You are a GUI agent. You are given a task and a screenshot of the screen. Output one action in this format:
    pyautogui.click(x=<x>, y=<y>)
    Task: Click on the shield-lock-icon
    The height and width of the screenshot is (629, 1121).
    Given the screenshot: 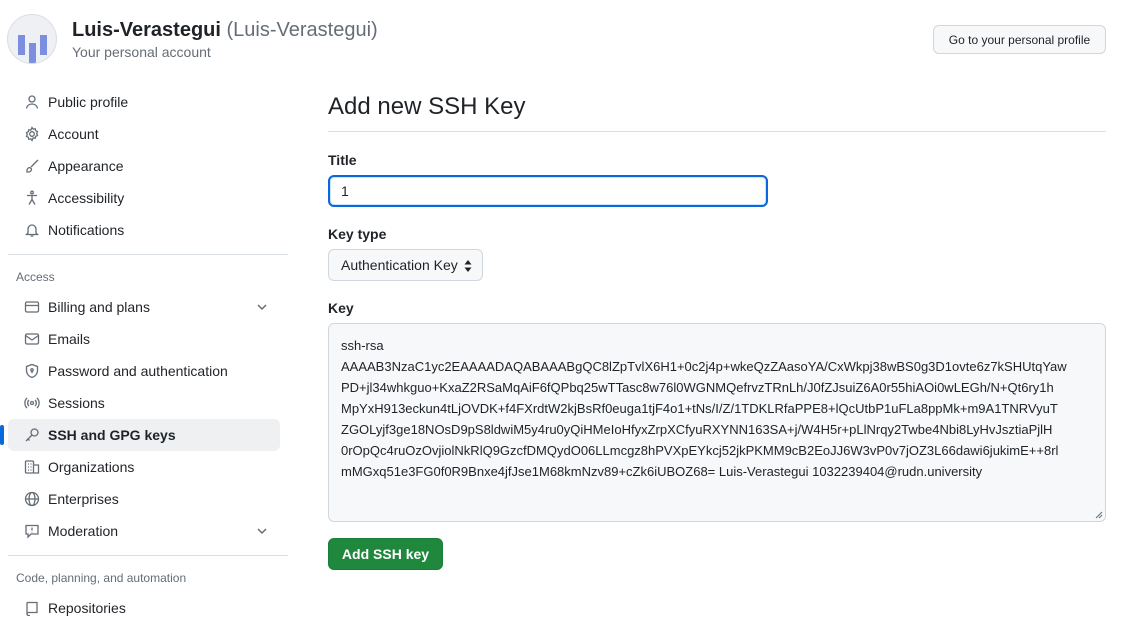 What is the action you would take?
    pyautogui.click(x=32, y=371)
    